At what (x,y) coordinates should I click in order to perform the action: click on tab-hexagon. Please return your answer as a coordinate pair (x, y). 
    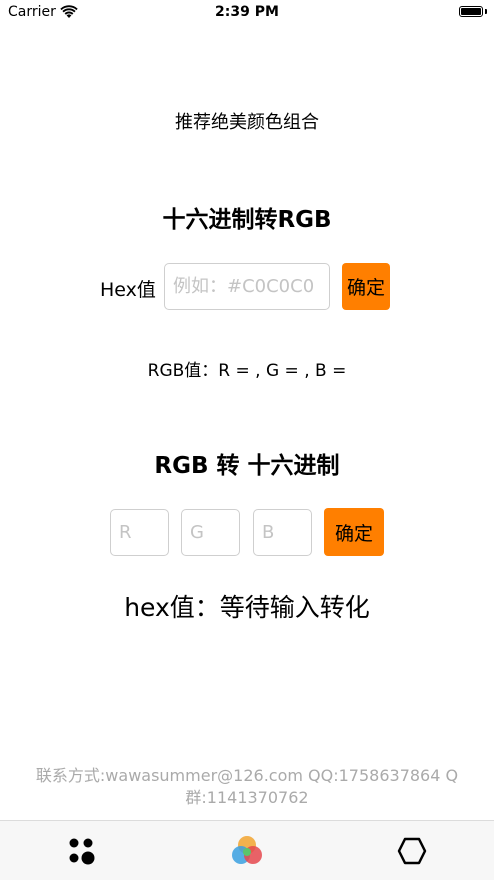
    Looking at the image, I should click on (412, 850).